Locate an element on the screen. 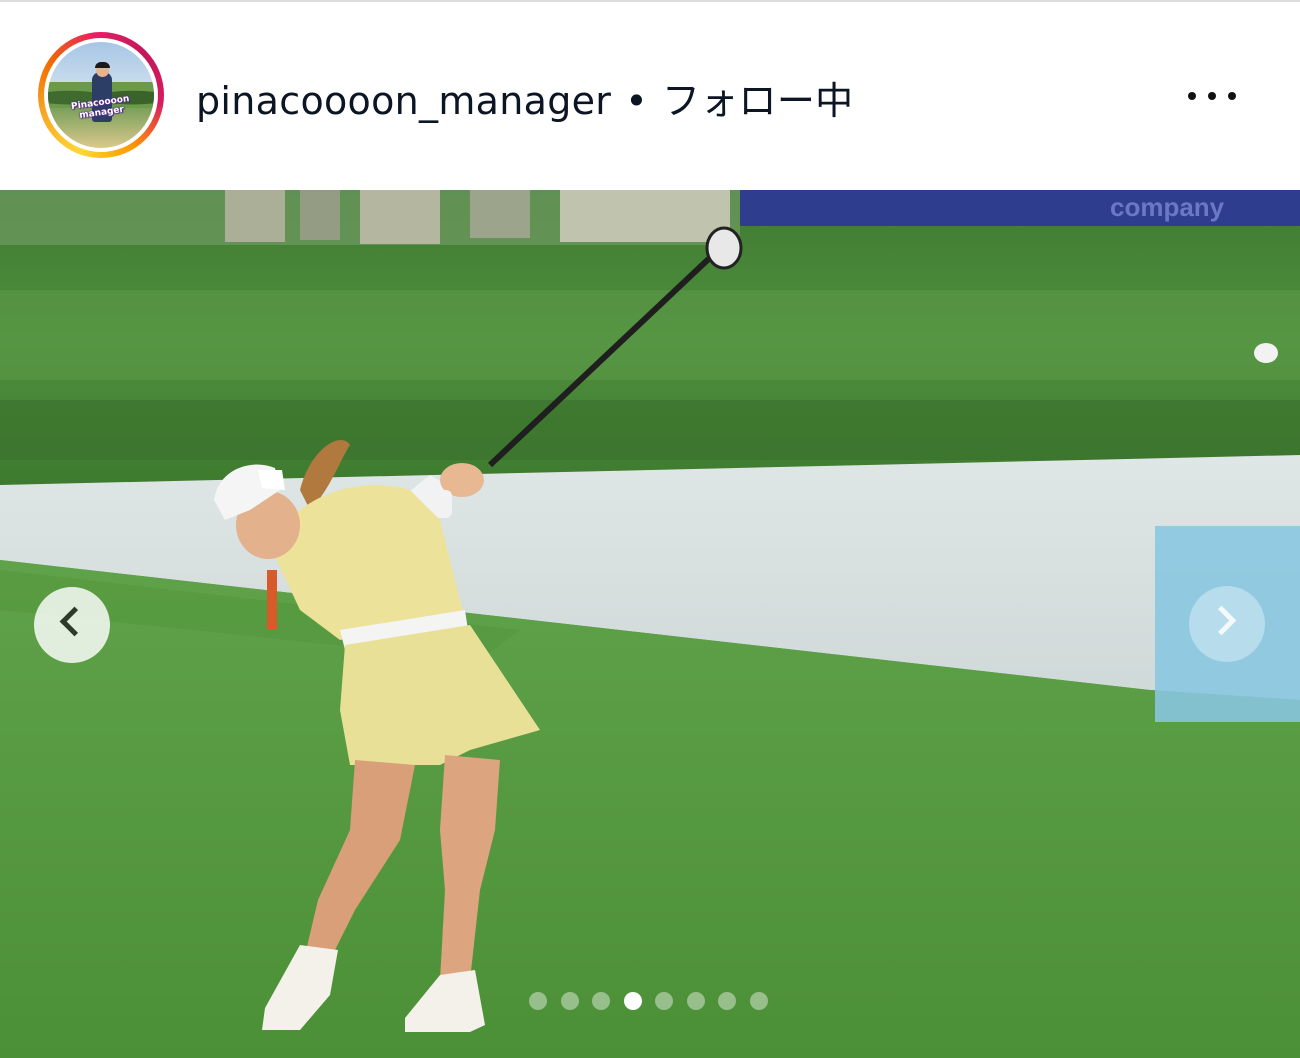  banner-text: company is located at coordinates (1167, 207).